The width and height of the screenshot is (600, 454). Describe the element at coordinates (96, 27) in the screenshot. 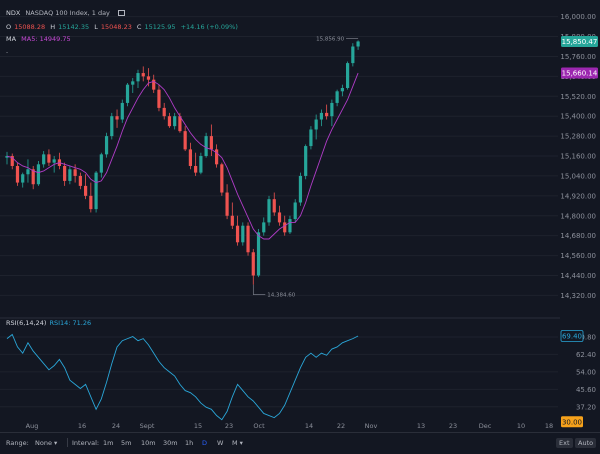

I see `low-label: L` at that location.